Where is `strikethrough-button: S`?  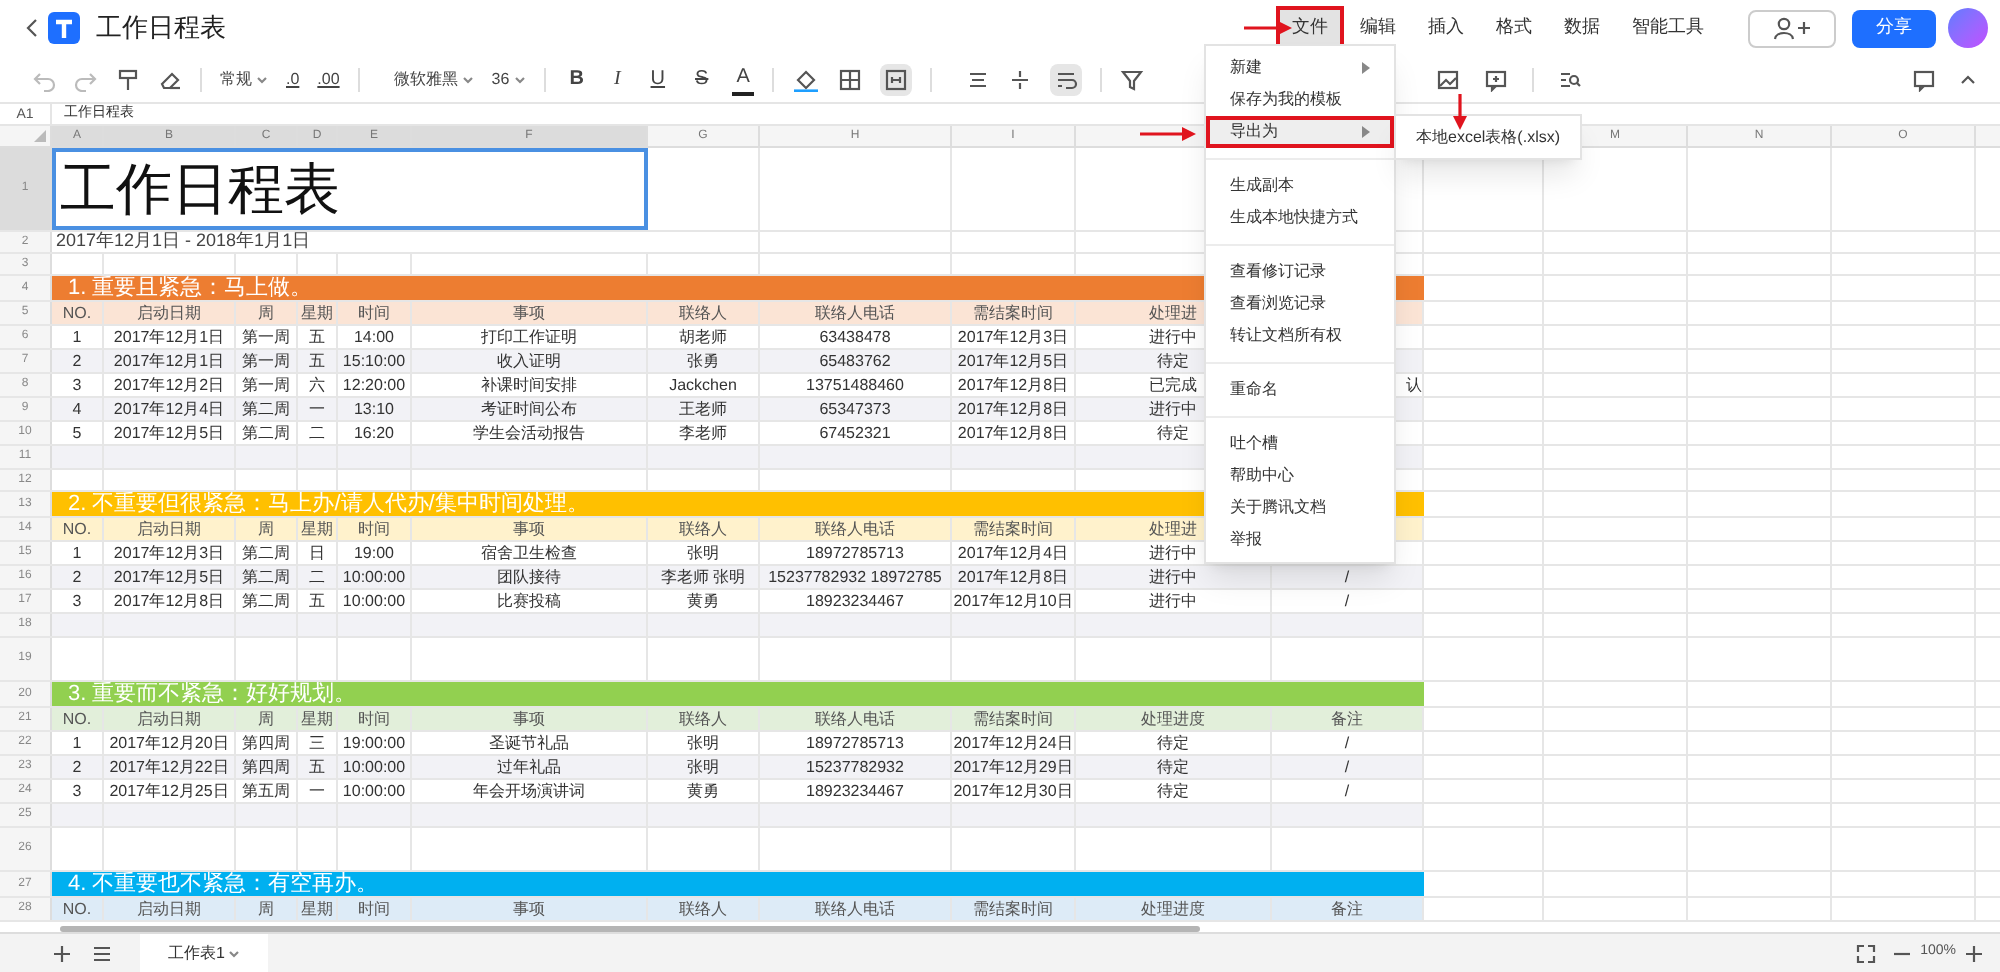 strikethrough-button: S is located at coordinates (702, 79).